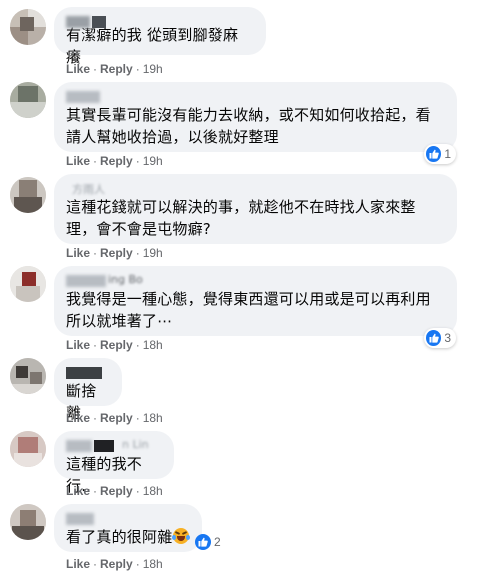  I want to click on reaction-summary: 3, so click(440, 338).